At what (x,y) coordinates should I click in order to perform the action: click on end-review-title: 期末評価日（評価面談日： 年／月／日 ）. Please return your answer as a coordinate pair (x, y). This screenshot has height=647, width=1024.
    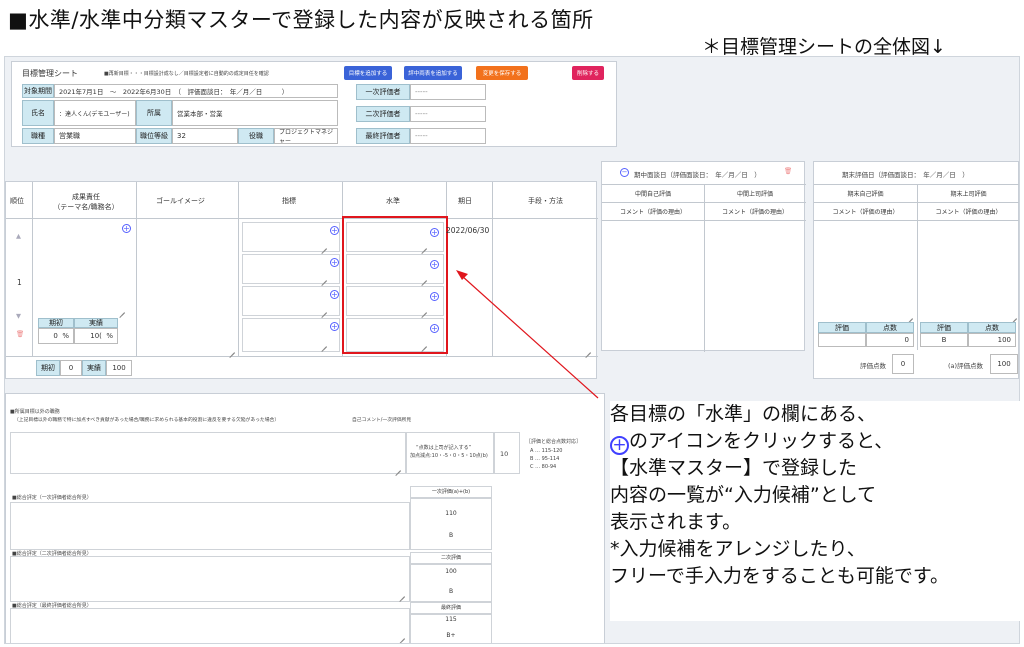
    Looking at the image, I should click on (905, 175).